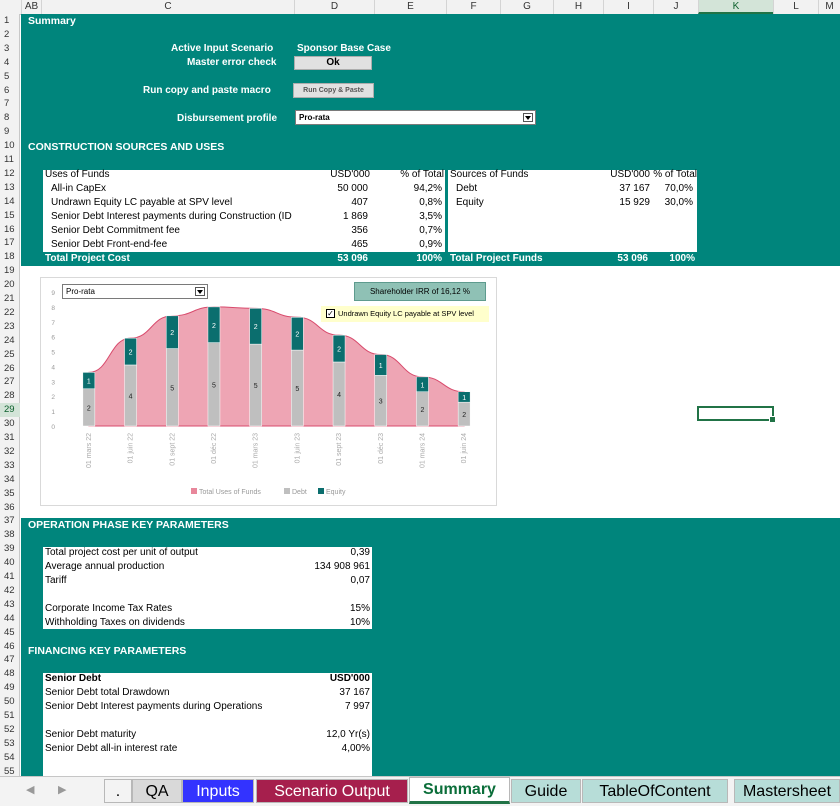 This screenshot has height=806, width=840. I want to click on sheet-tab-guide: Guide, so click(546, 791).